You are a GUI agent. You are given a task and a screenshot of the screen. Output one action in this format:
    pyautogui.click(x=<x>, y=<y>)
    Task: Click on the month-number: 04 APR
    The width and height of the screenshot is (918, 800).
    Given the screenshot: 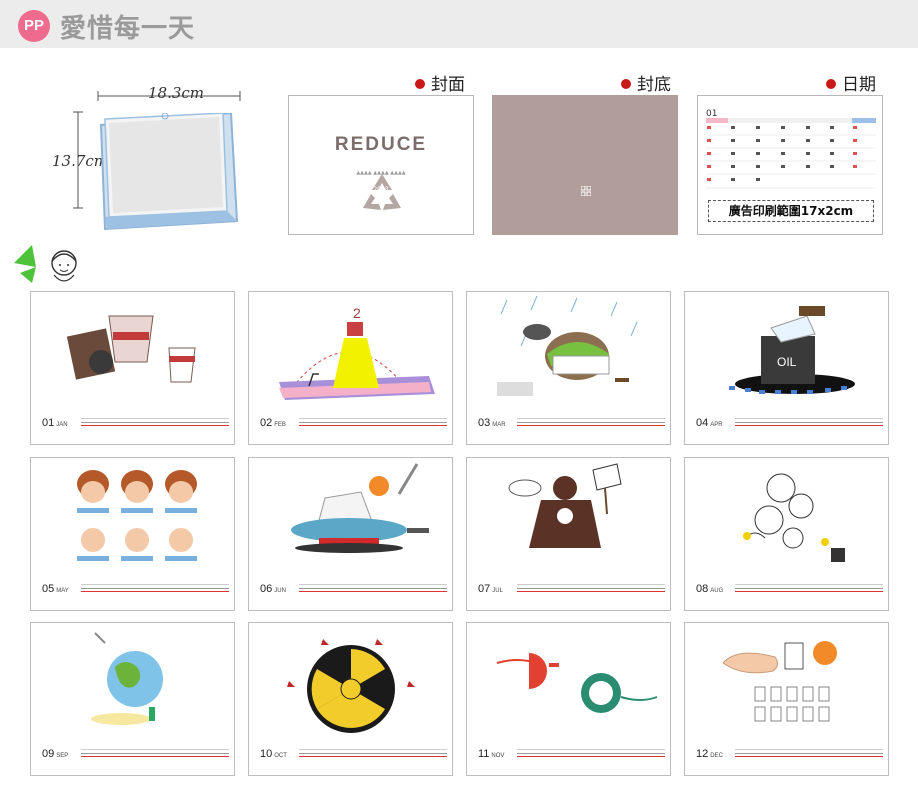 What is the action you would take?
    pyautogui.click(x=709, y=423)
    